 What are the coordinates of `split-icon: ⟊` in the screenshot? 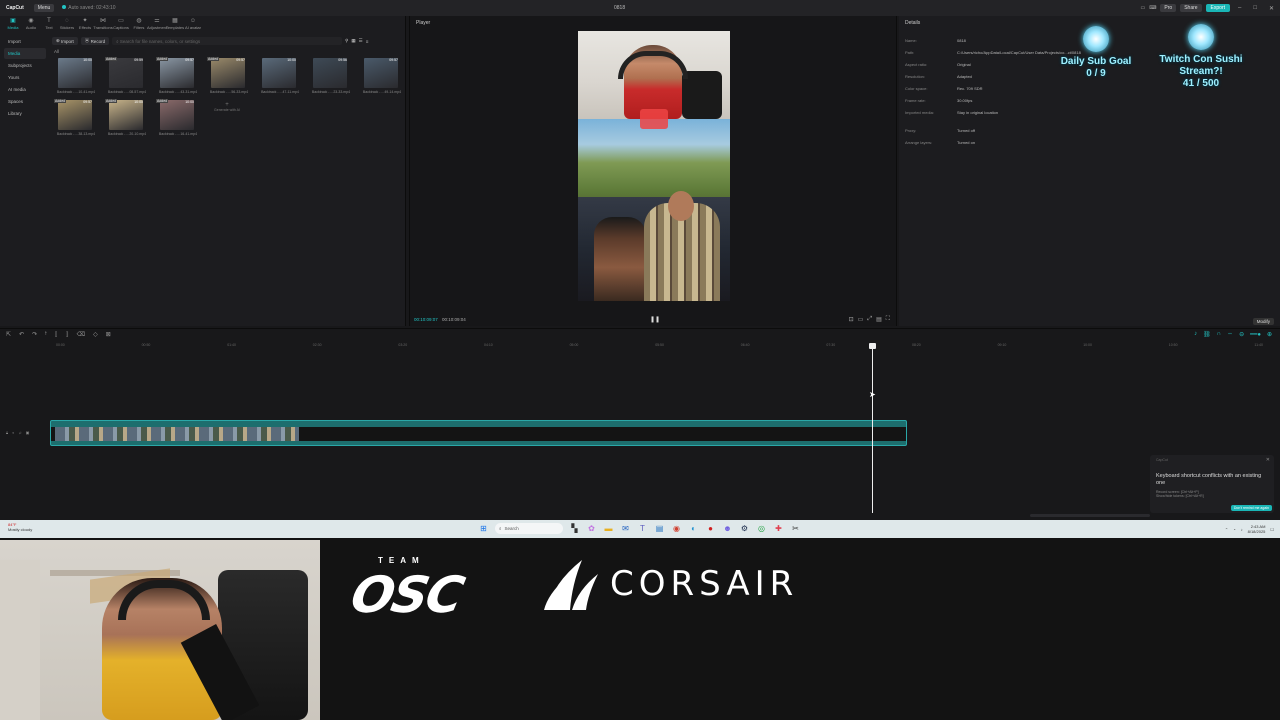 It's located at (46, 334).